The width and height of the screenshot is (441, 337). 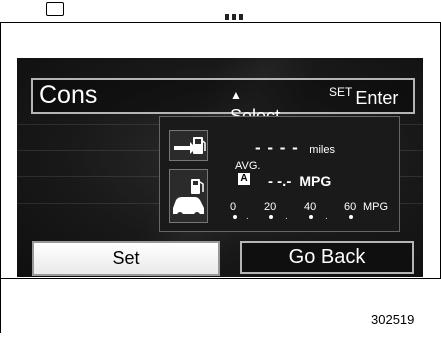 What do you see at coordinates (0, 177) in the screenshot?
I see `frame-left` at bounding box center [0, 177].